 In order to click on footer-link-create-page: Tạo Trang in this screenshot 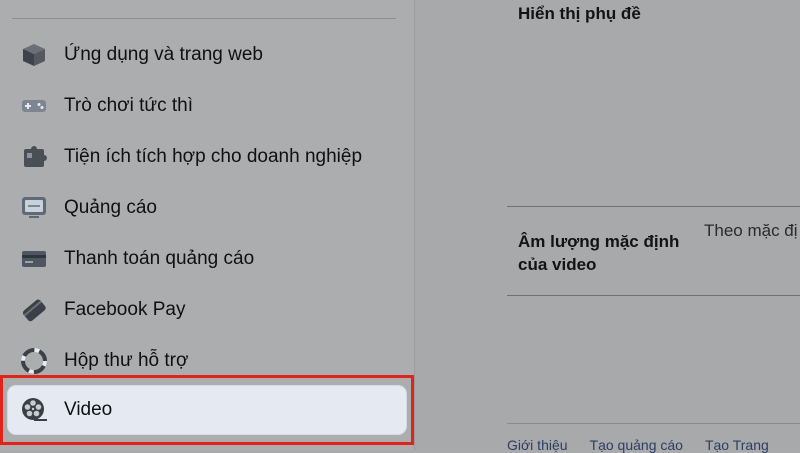, I will do `click(737, 445)`.